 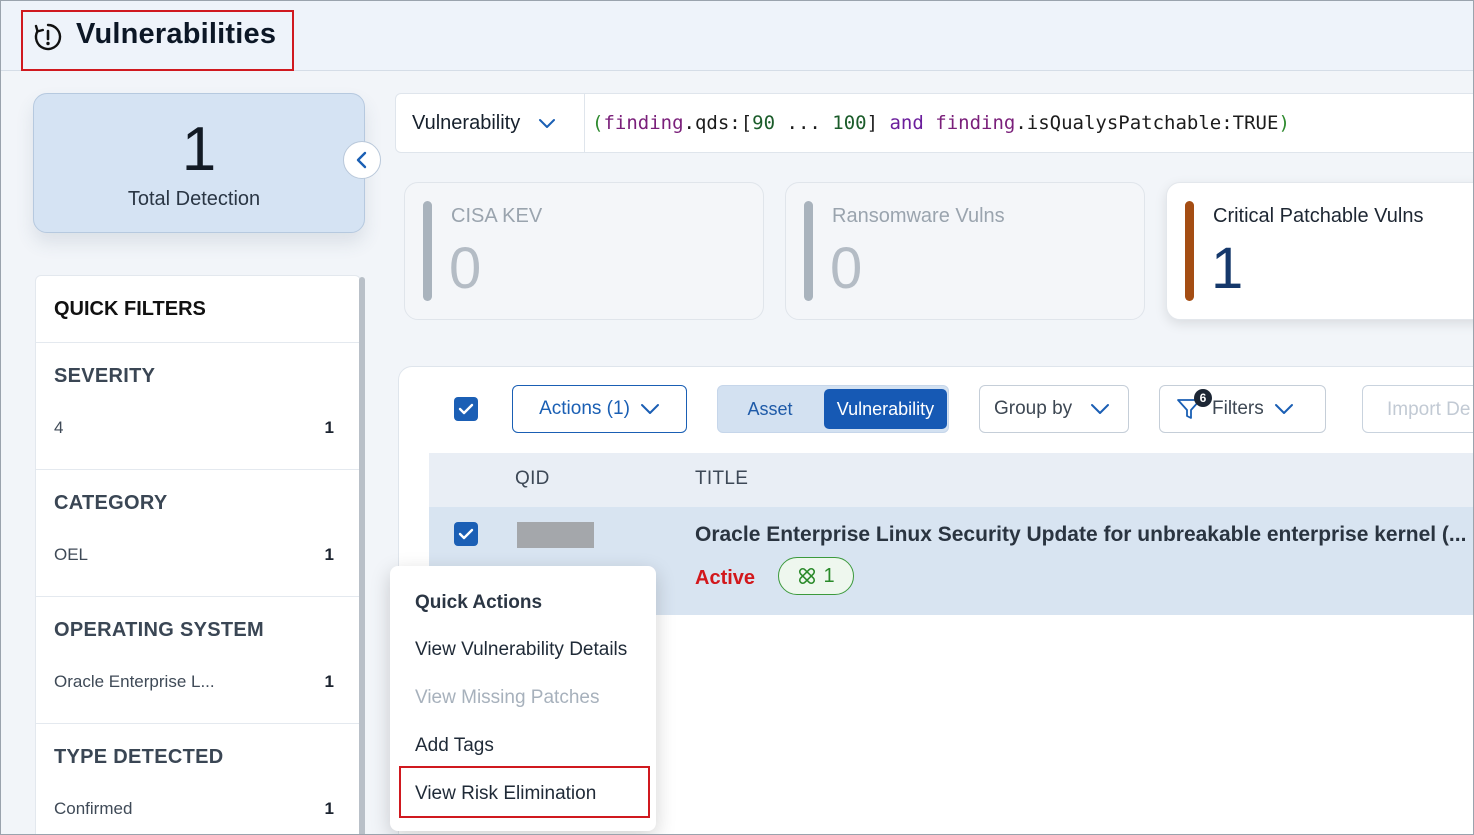 I want to click on filter-heading: CATEGORY, so click(x=111, y=503).